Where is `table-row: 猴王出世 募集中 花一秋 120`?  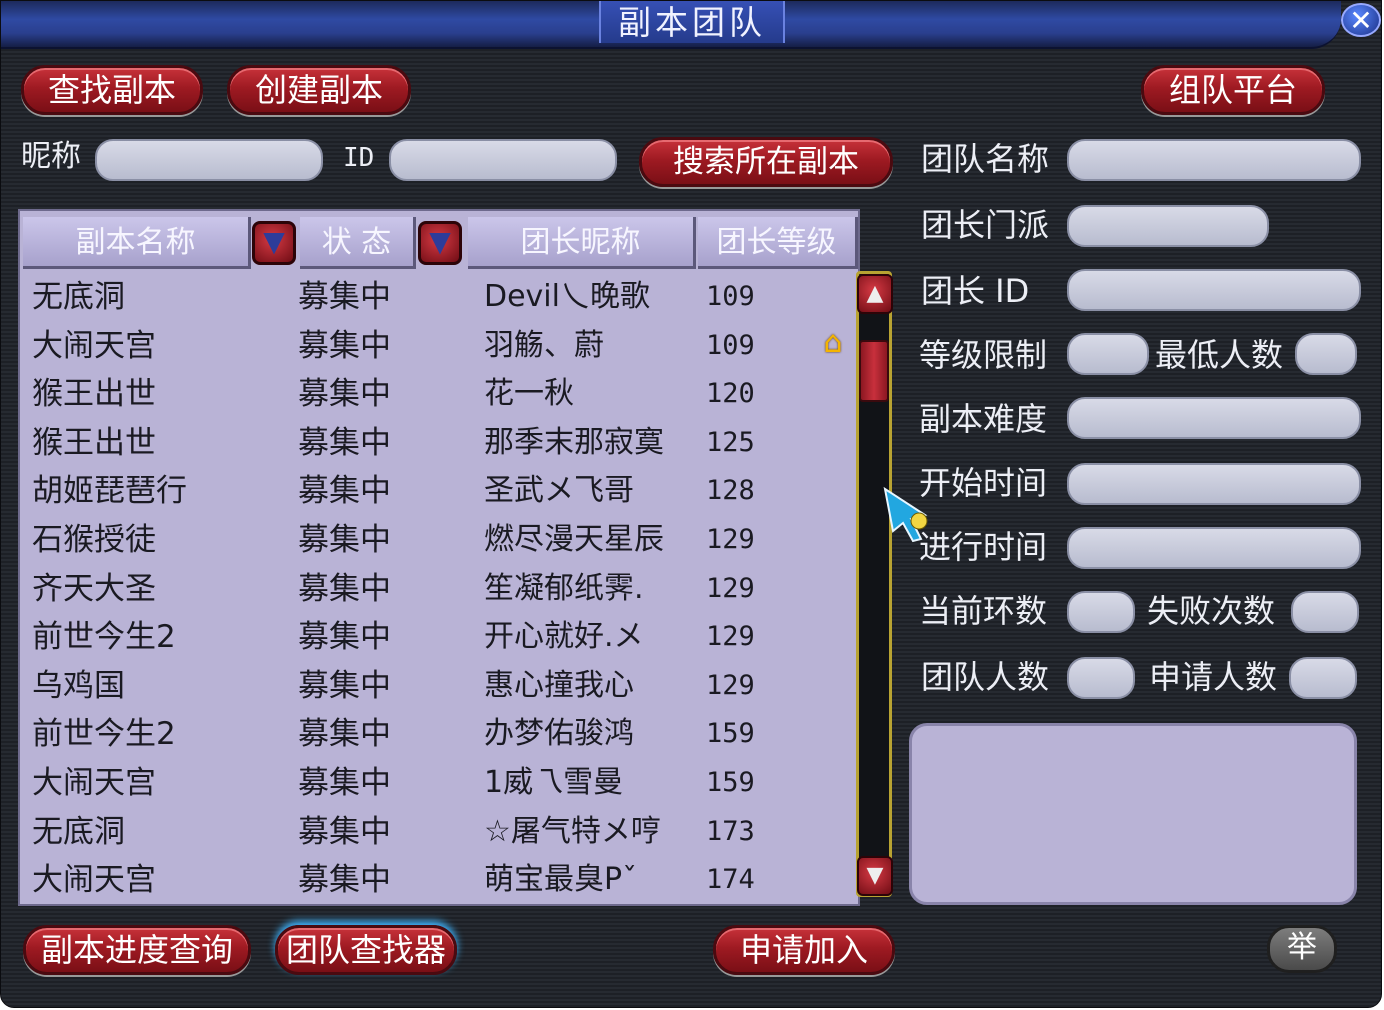 table-row: 猴王出世 募集中 花一秋 120 is located at coordinates (438, 394).